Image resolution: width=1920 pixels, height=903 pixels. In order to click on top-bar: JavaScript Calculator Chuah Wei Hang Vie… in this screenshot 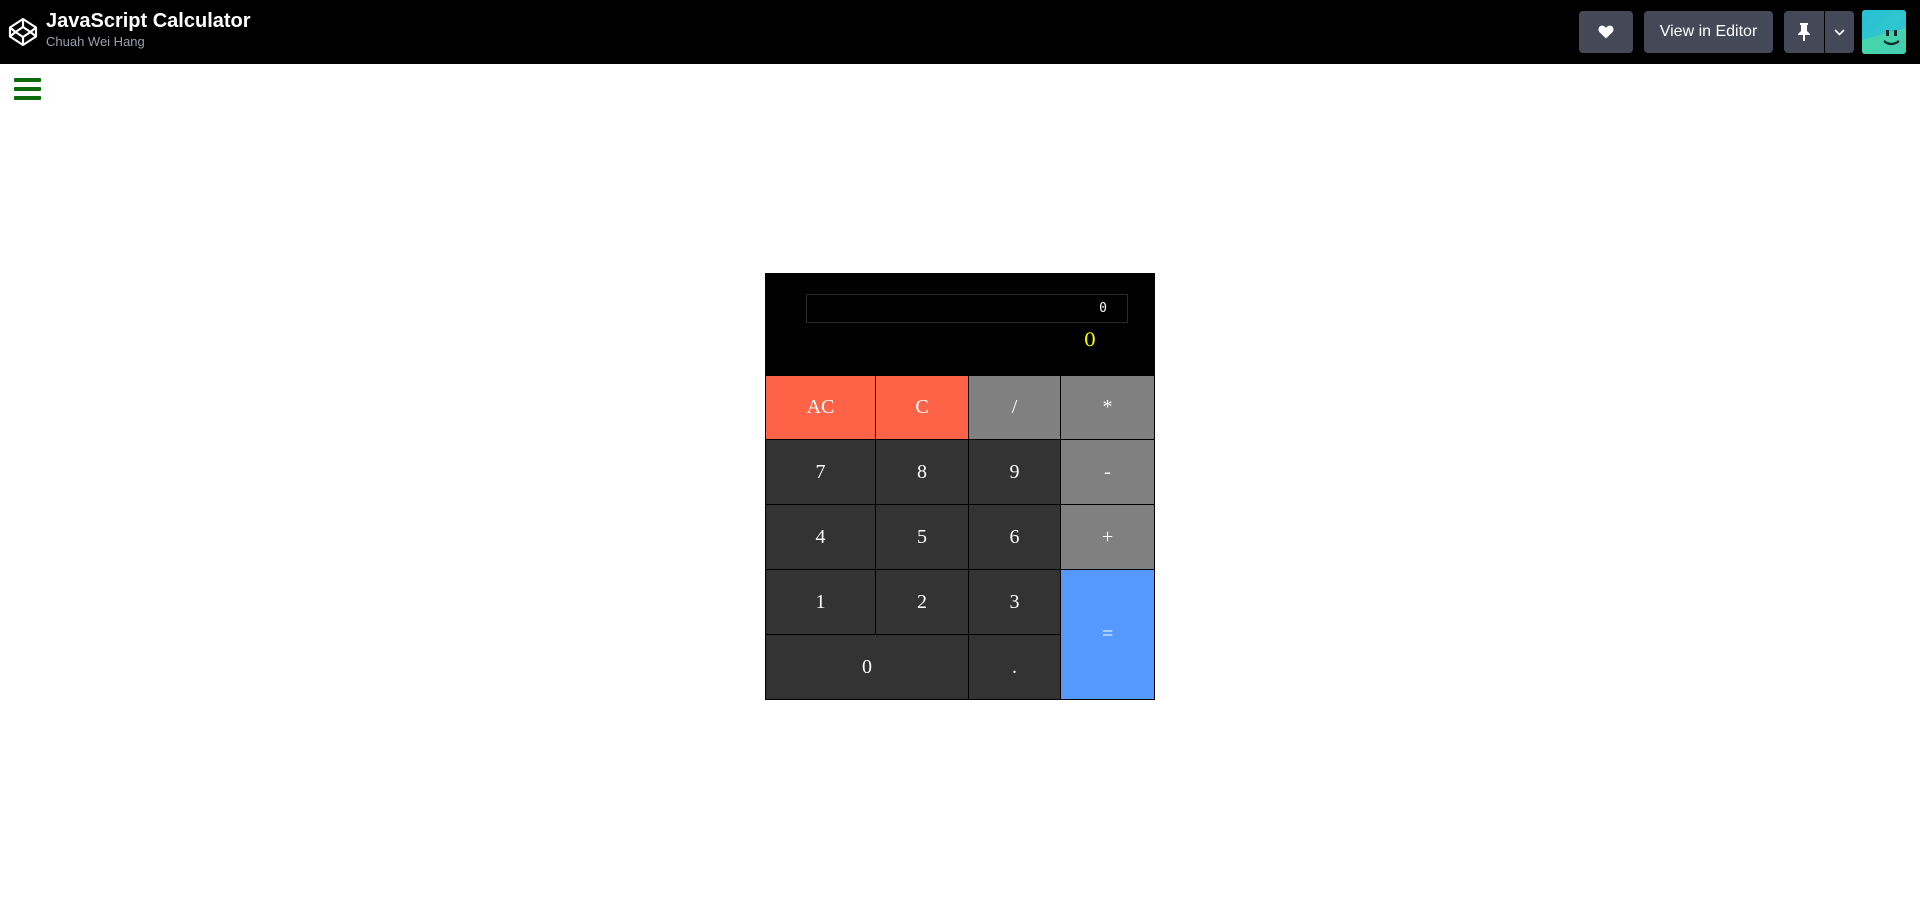, I will do `click(960, 32)`.